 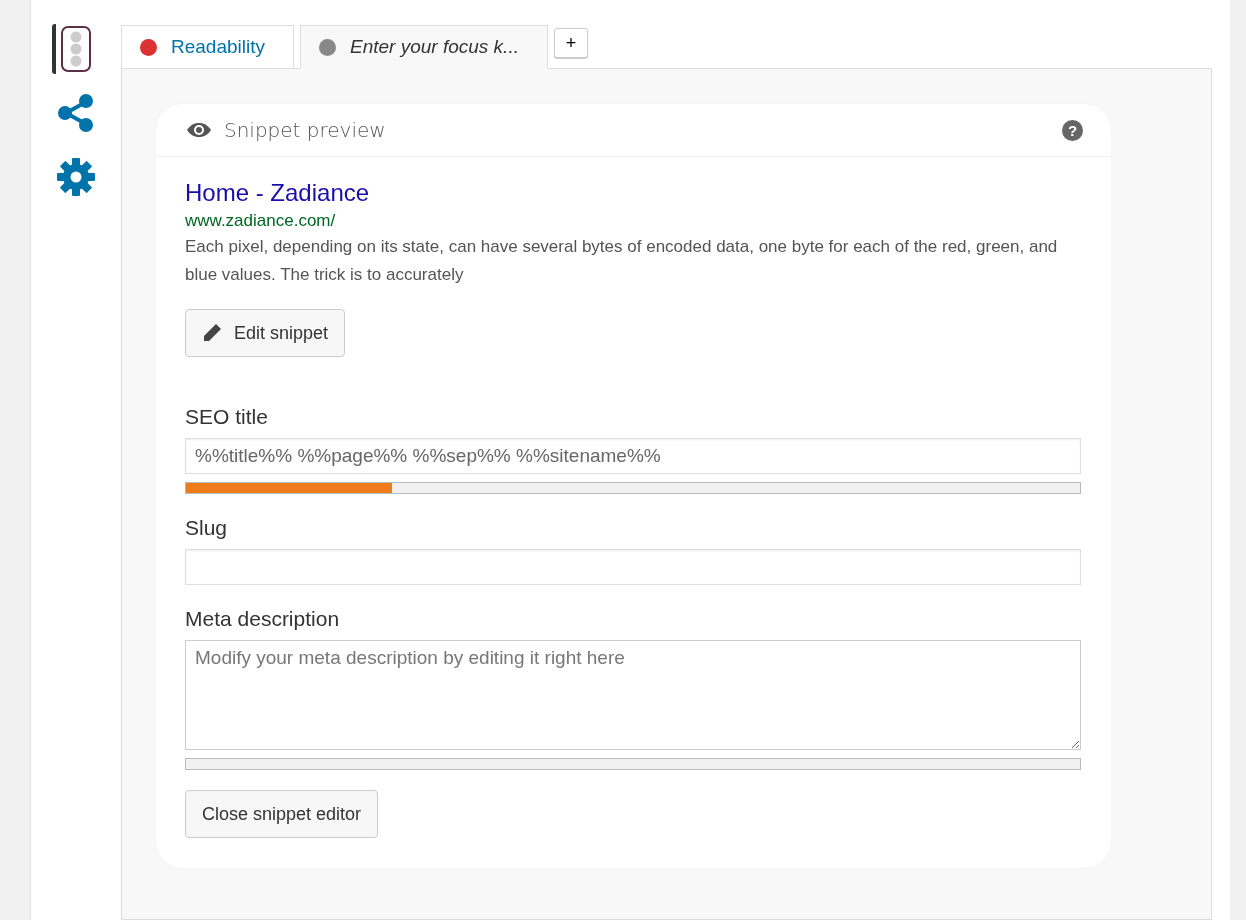 I want to click on eye-icon, so click(x=199, y=130).